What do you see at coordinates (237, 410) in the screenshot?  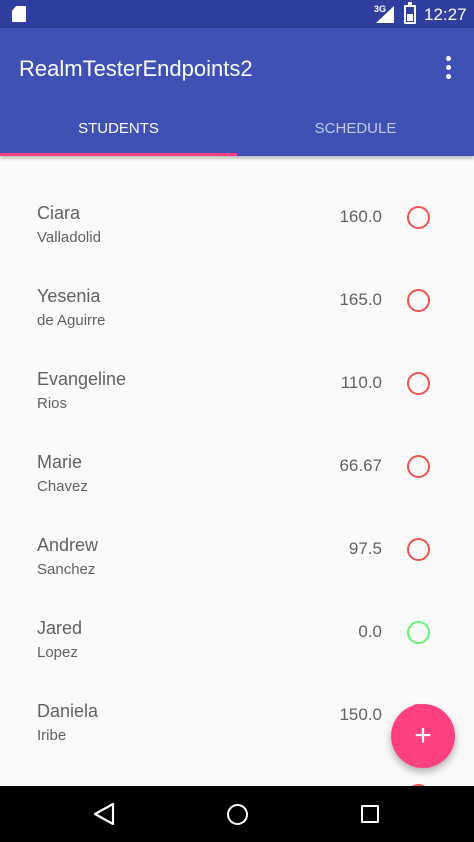 I see `list-item: Evangeline Rios 110.0` at bounding box center [237, 410].